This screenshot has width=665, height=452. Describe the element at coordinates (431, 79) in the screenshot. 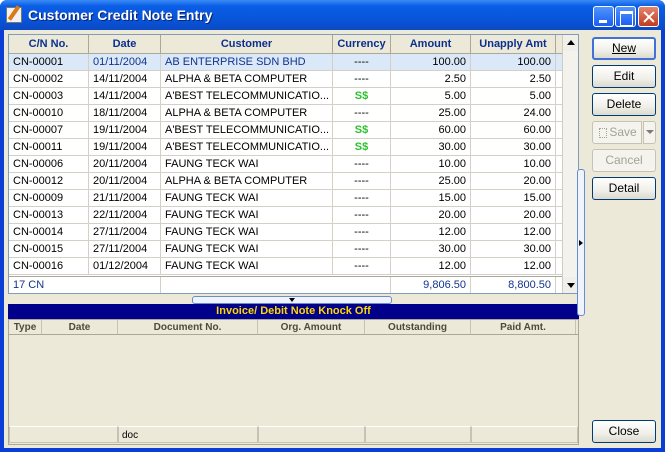

I see `cell-amount: 2.50` at that location.